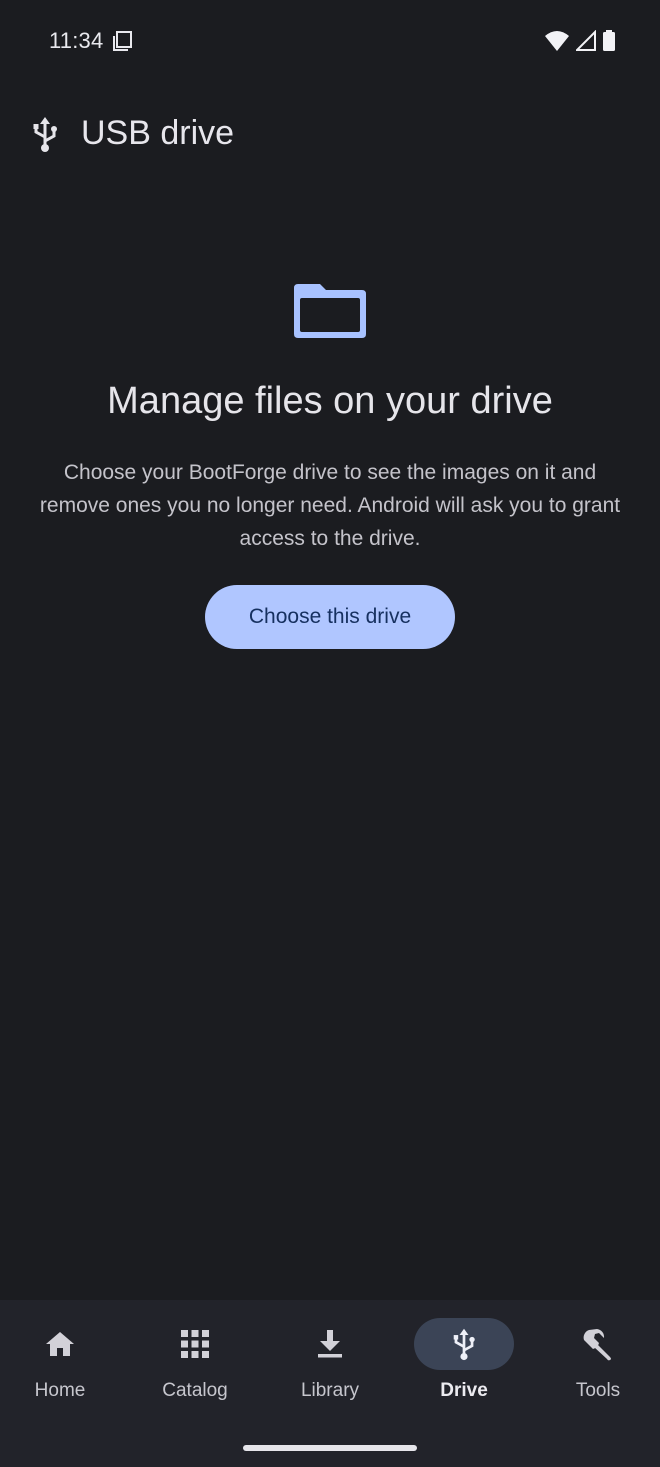  I want to click on home-icon, so click(63, 1344).